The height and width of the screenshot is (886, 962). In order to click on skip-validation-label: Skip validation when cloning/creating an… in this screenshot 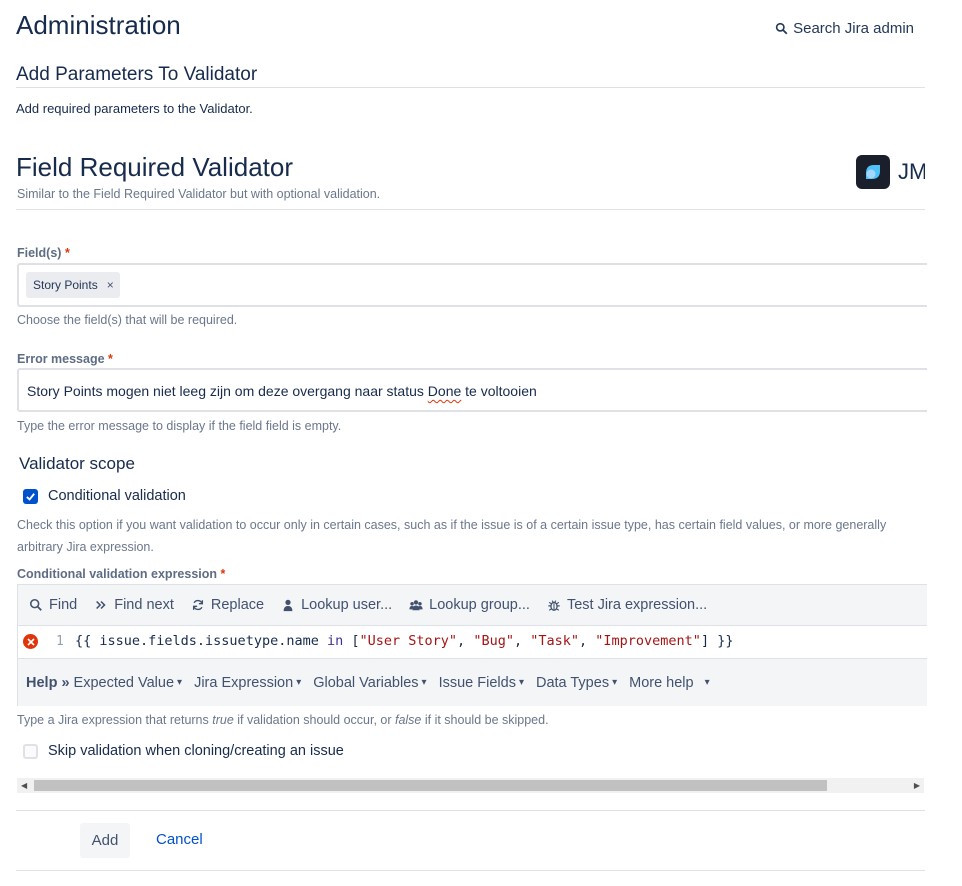, I will do `click(196, 751)`.